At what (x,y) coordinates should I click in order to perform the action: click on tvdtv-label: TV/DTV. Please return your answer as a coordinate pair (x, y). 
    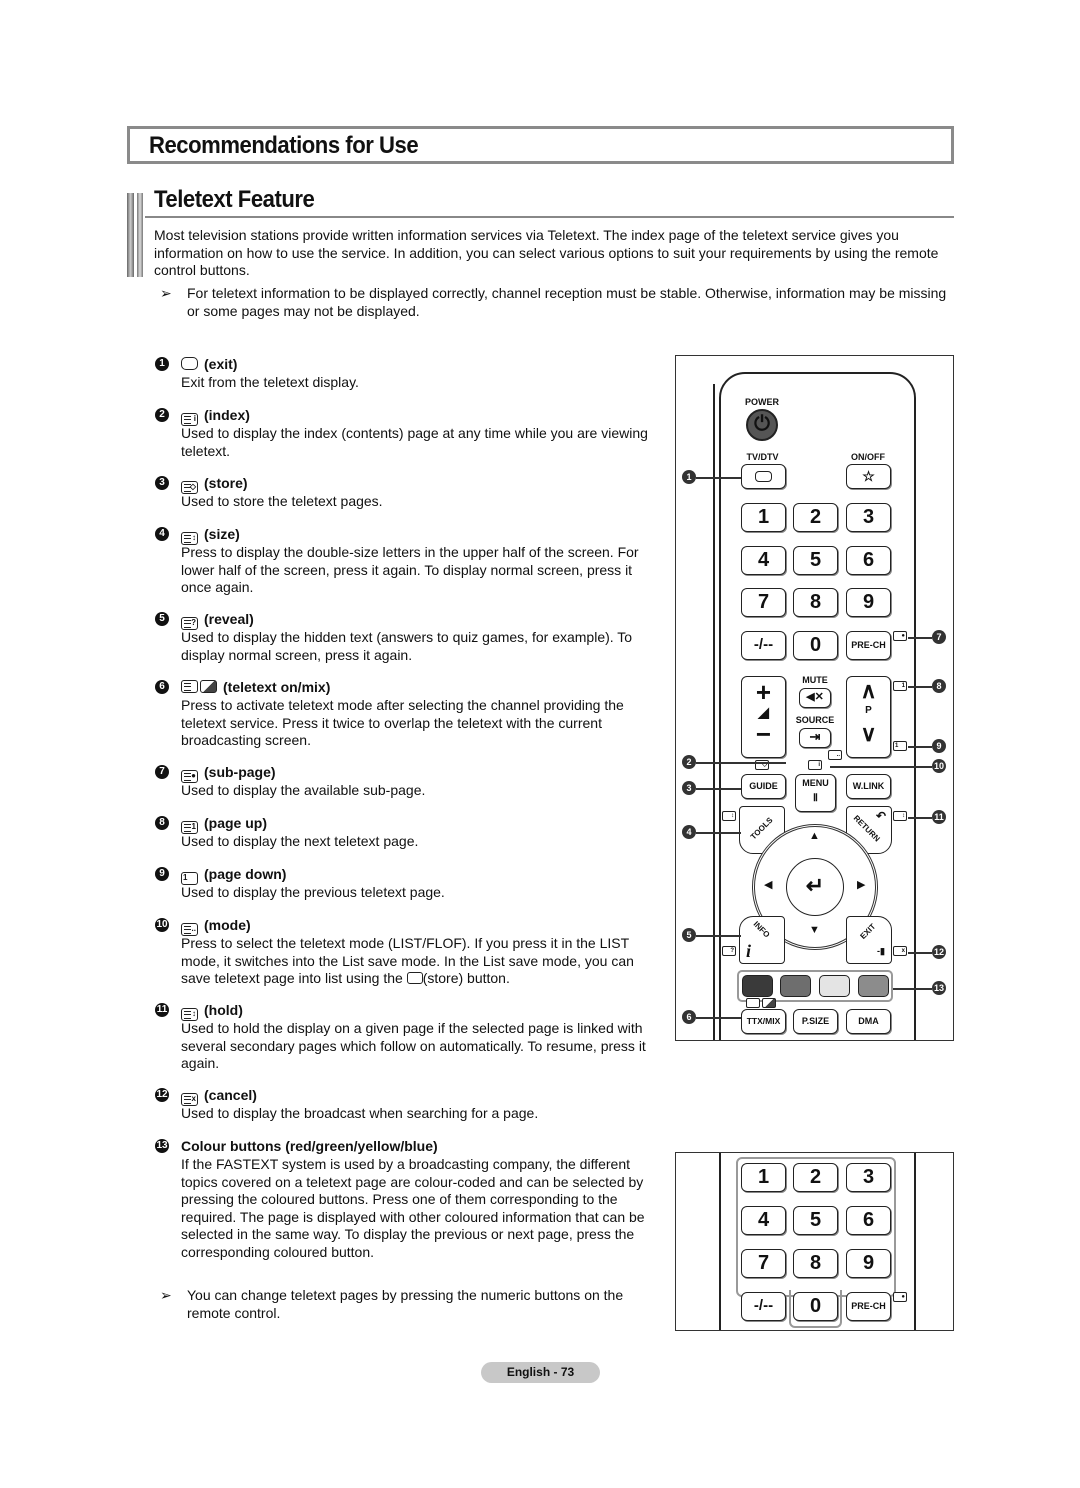
    Looking at the image, I should click on (762, 457).